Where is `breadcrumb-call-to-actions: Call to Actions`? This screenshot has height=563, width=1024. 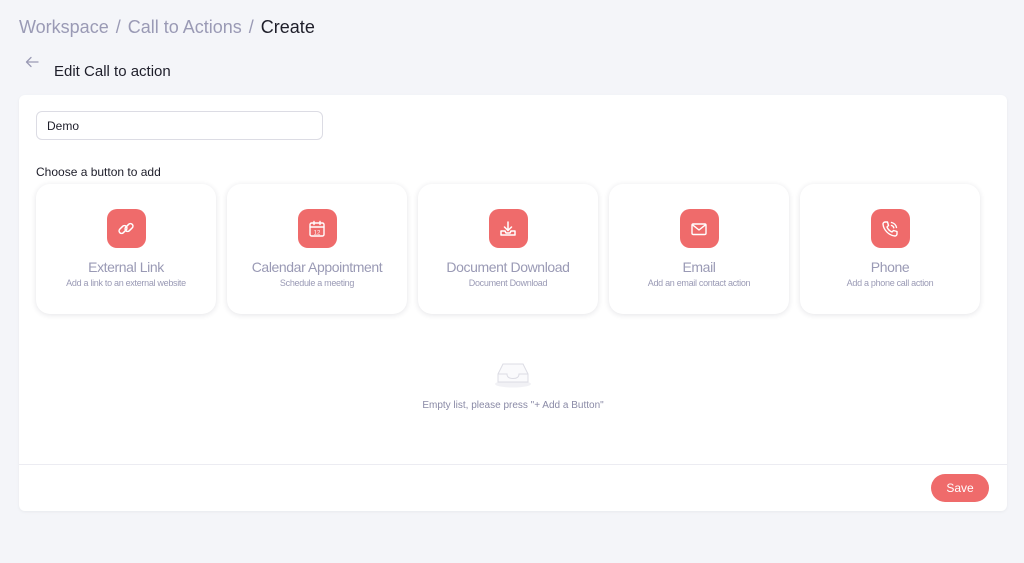 breadcrumb-call-to-actions: Call to Actions is located at coordinates (185, 27).